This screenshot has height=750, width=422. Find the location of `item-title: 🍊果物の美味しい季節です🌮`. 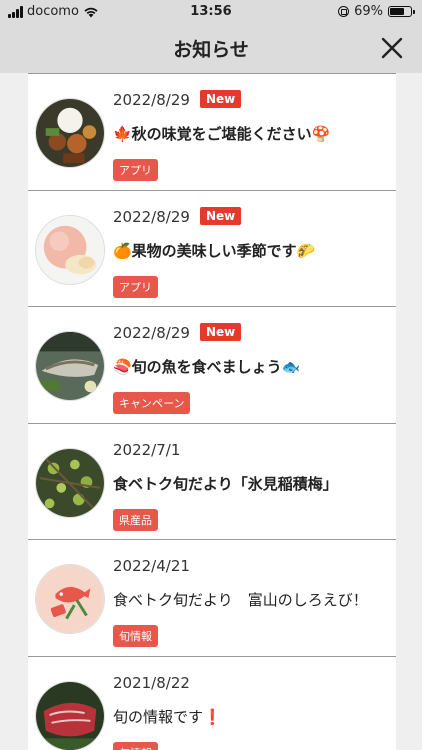

item-title: 🍊果物の美味しい季節です🌮 is located at coordinates (214, 250).